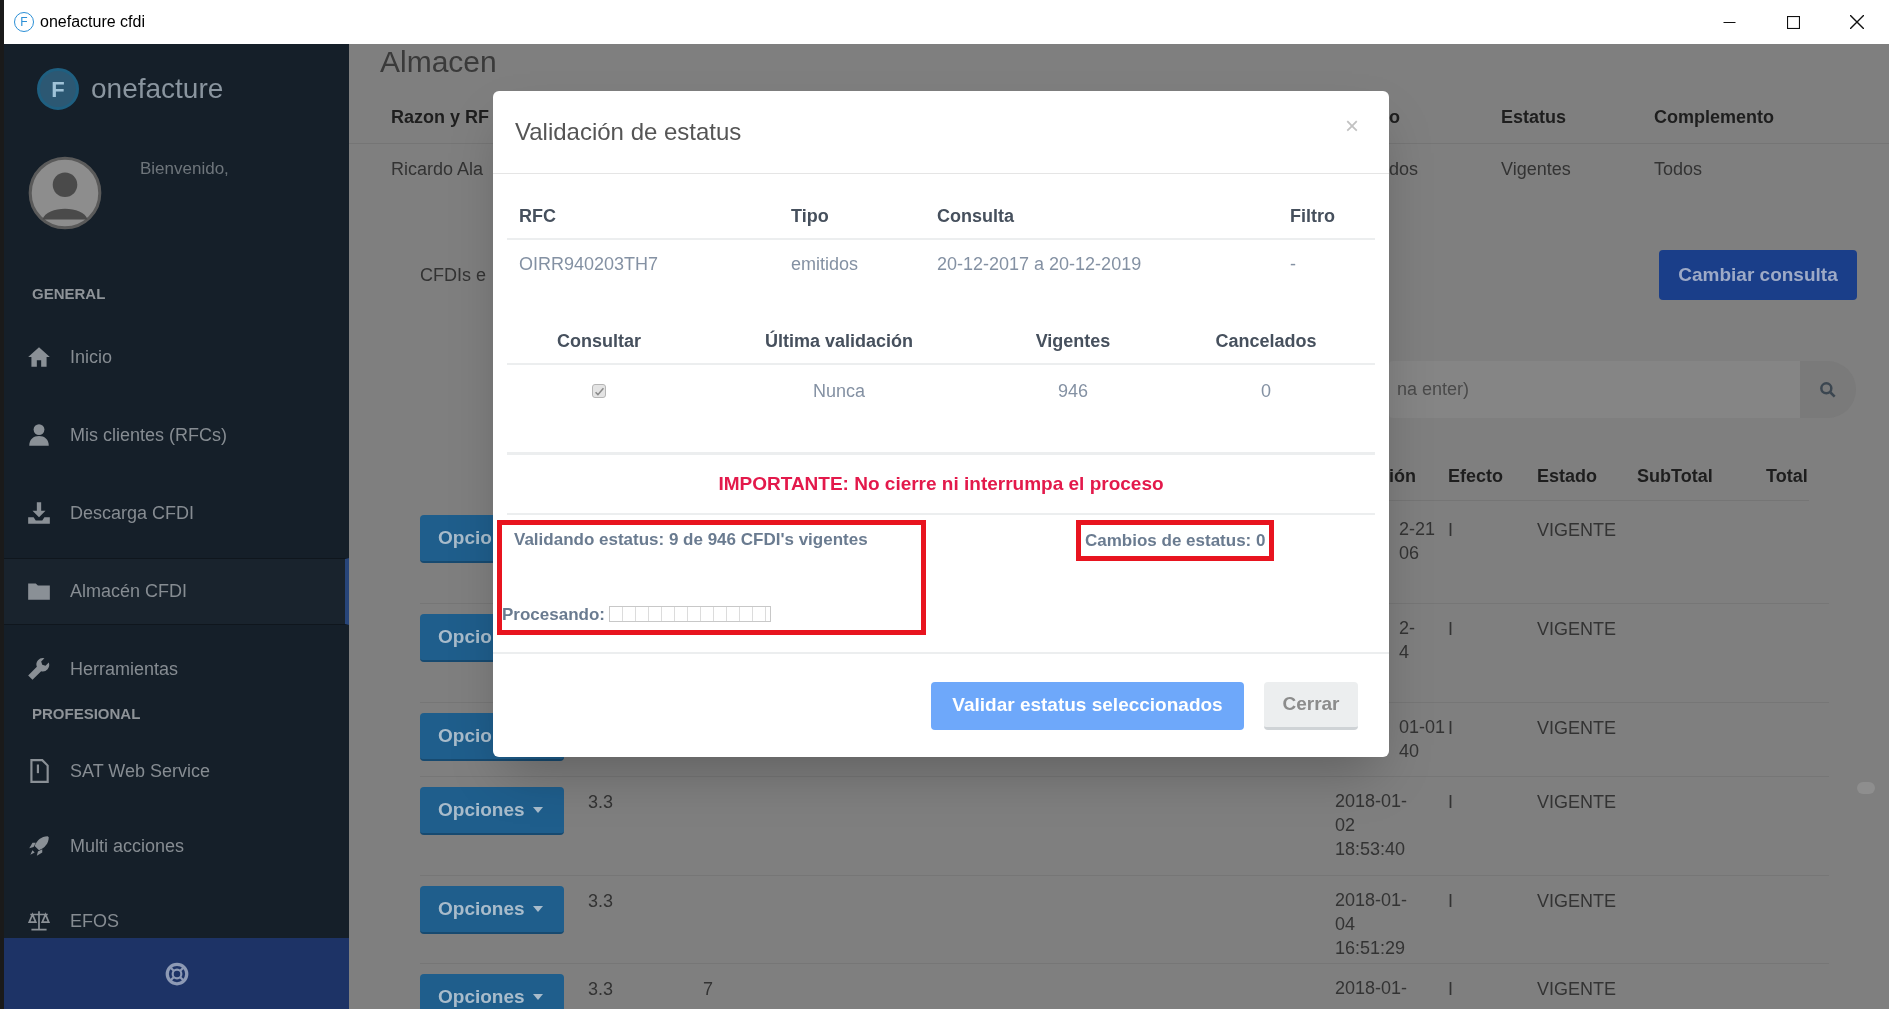 The width and height of the screenshot is (1889, 1009). Describe the element at coordinates (1293, 264) in the screenshot. I see `table-cell-text: -` at that location.